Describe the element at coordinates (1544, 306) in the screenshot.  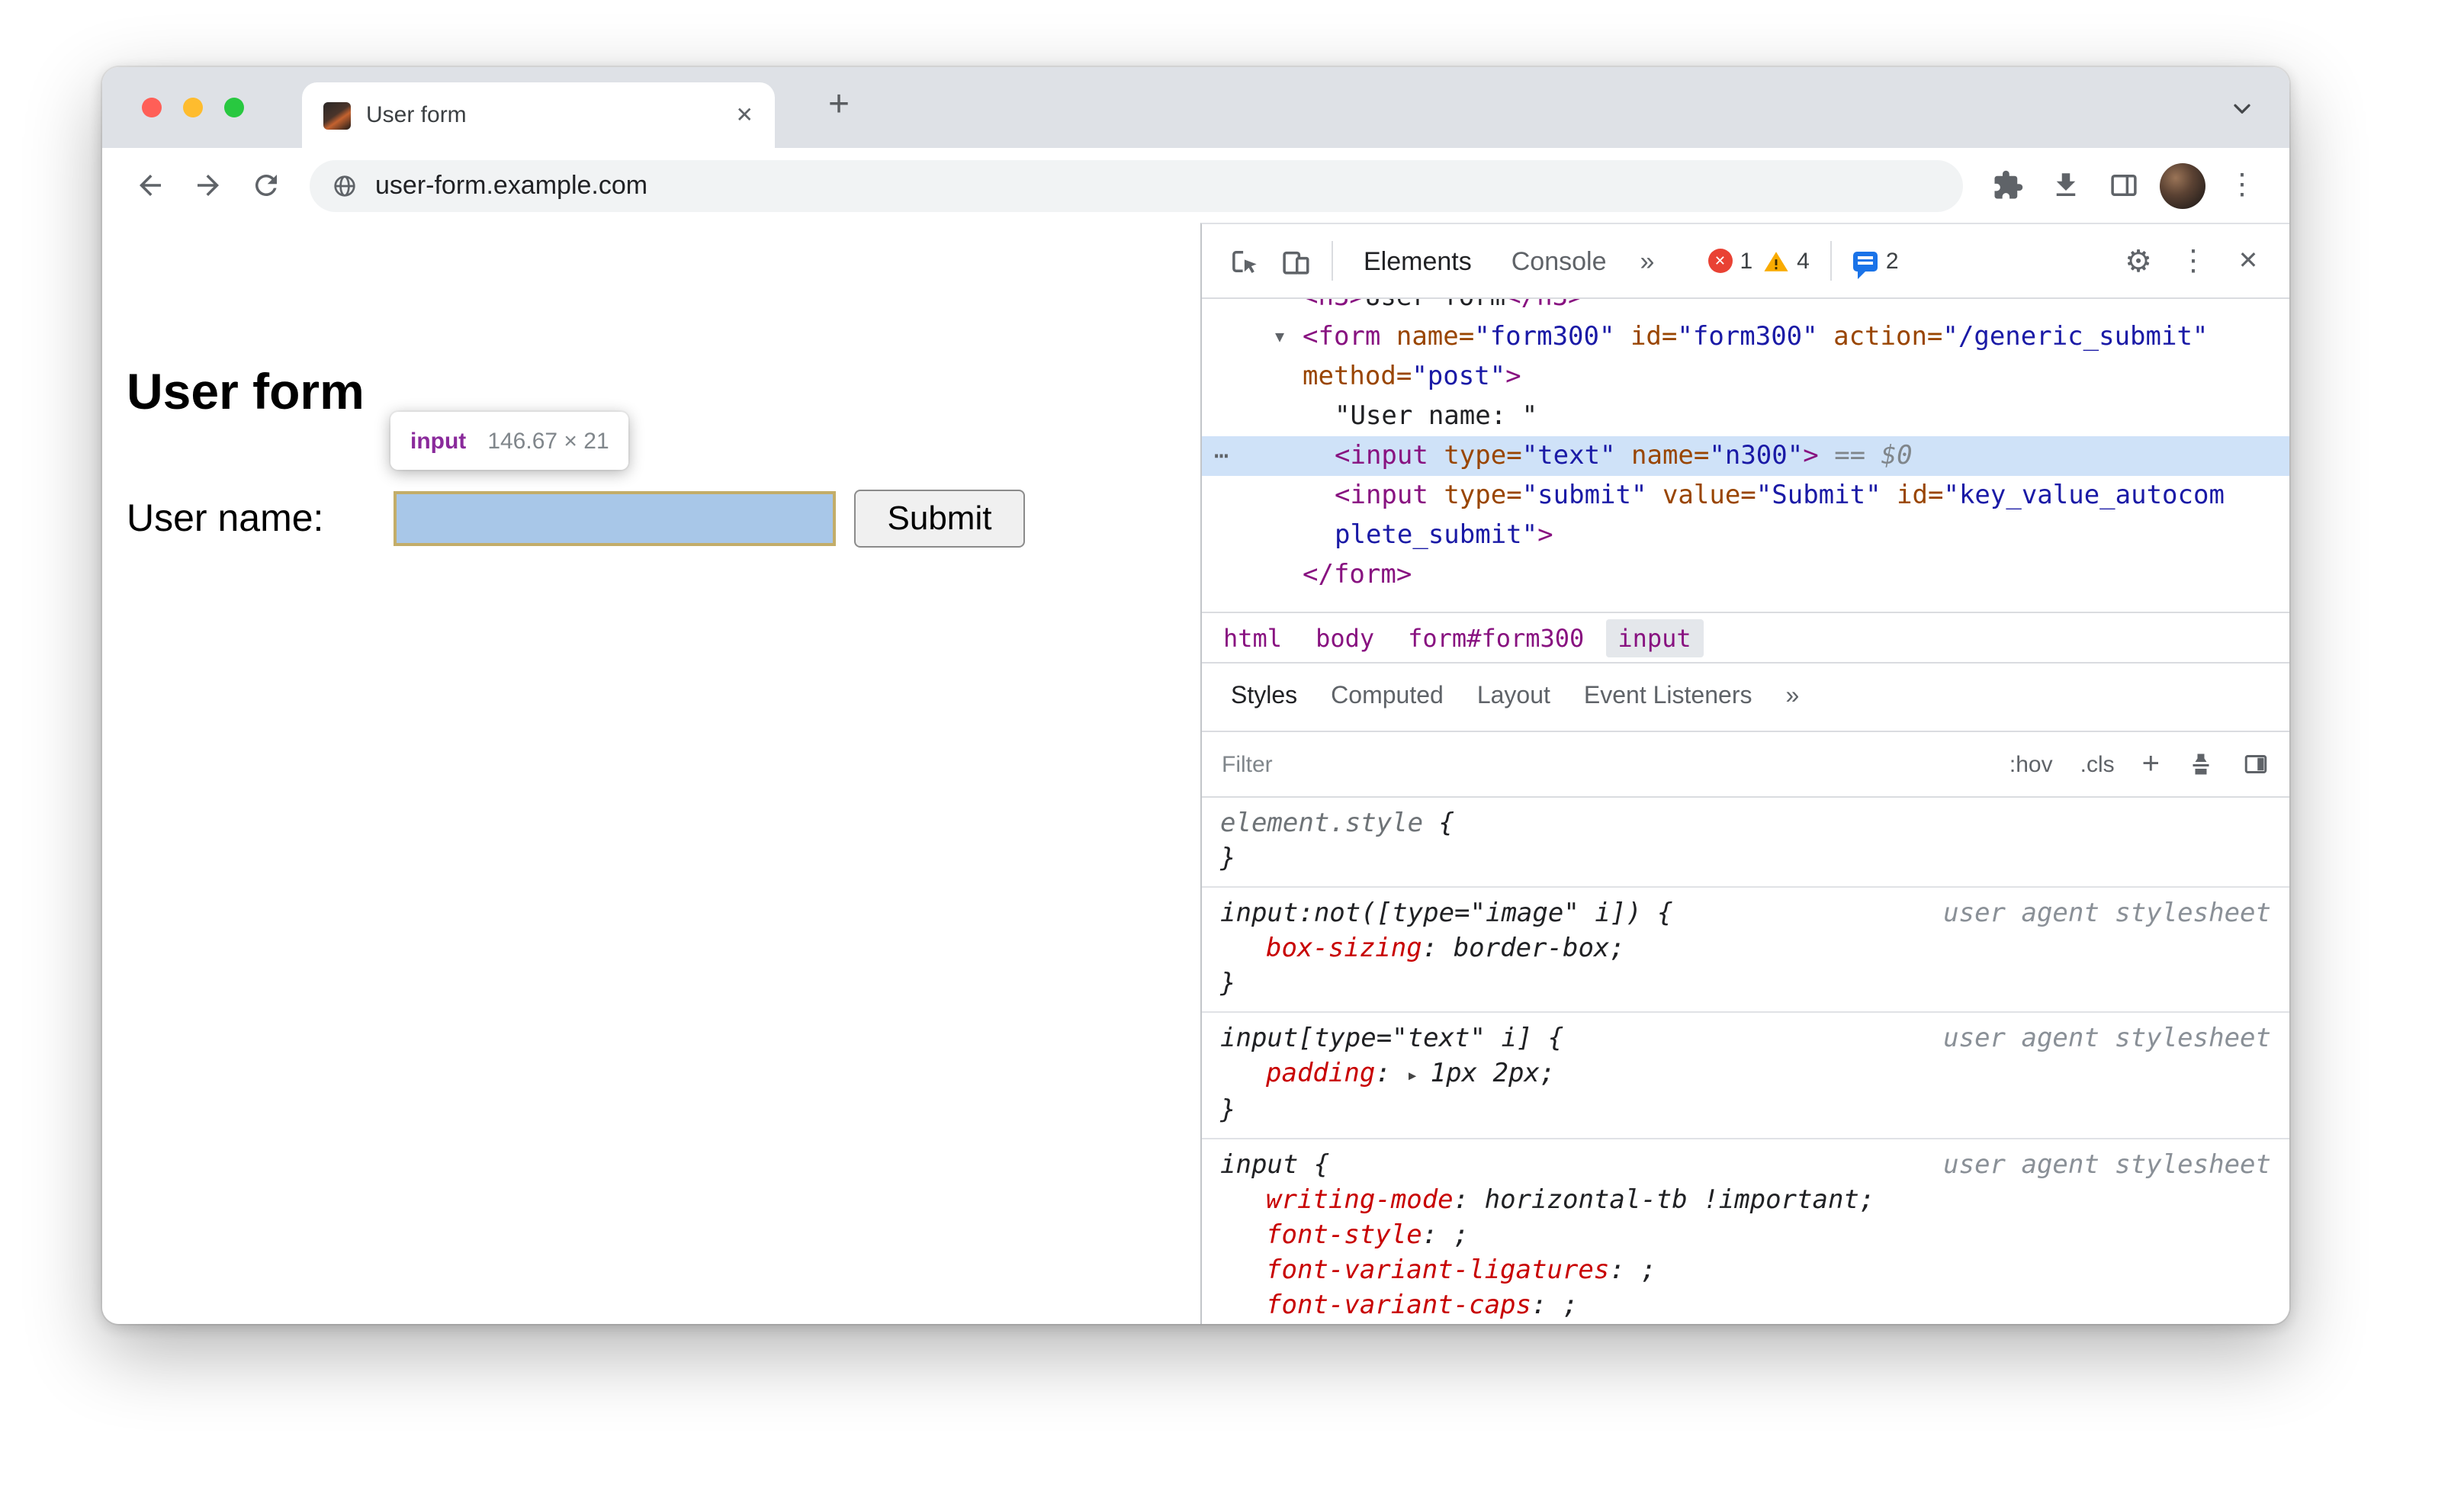
I see `code-token: </h3>` at that location.